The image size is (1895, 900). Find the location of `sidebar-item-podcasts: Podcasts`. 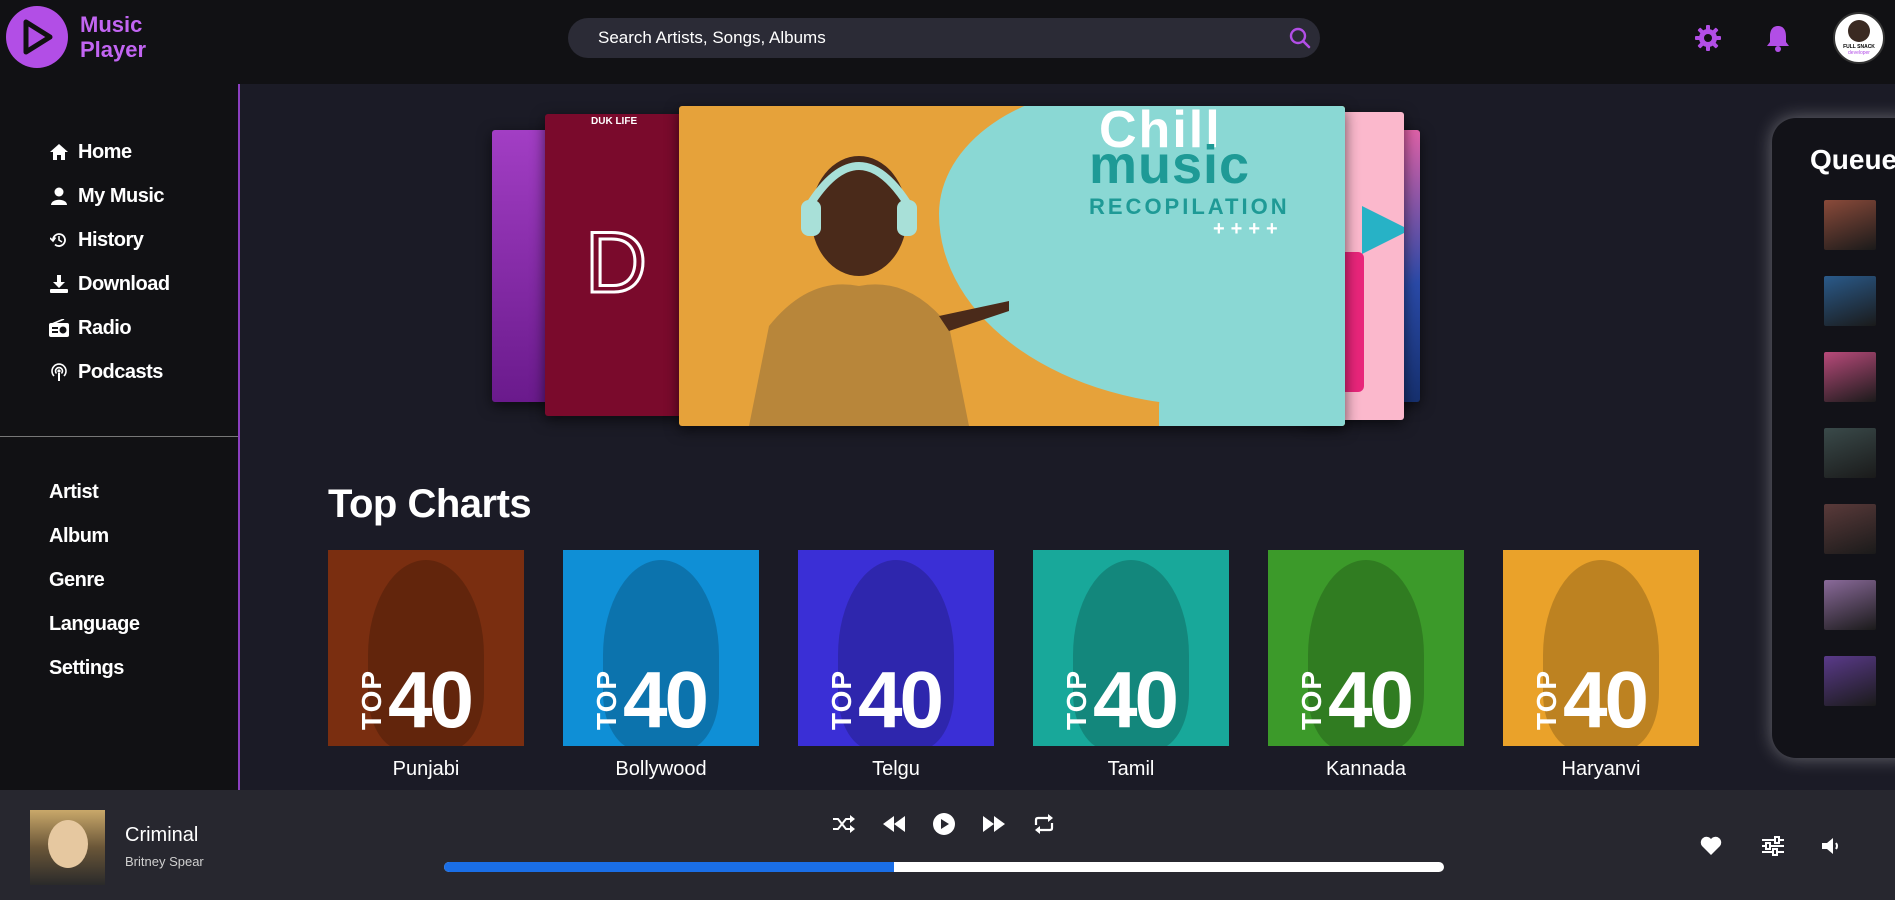

sidebar-item-podcasts: Podcasts is located at coordinates (109, 372).